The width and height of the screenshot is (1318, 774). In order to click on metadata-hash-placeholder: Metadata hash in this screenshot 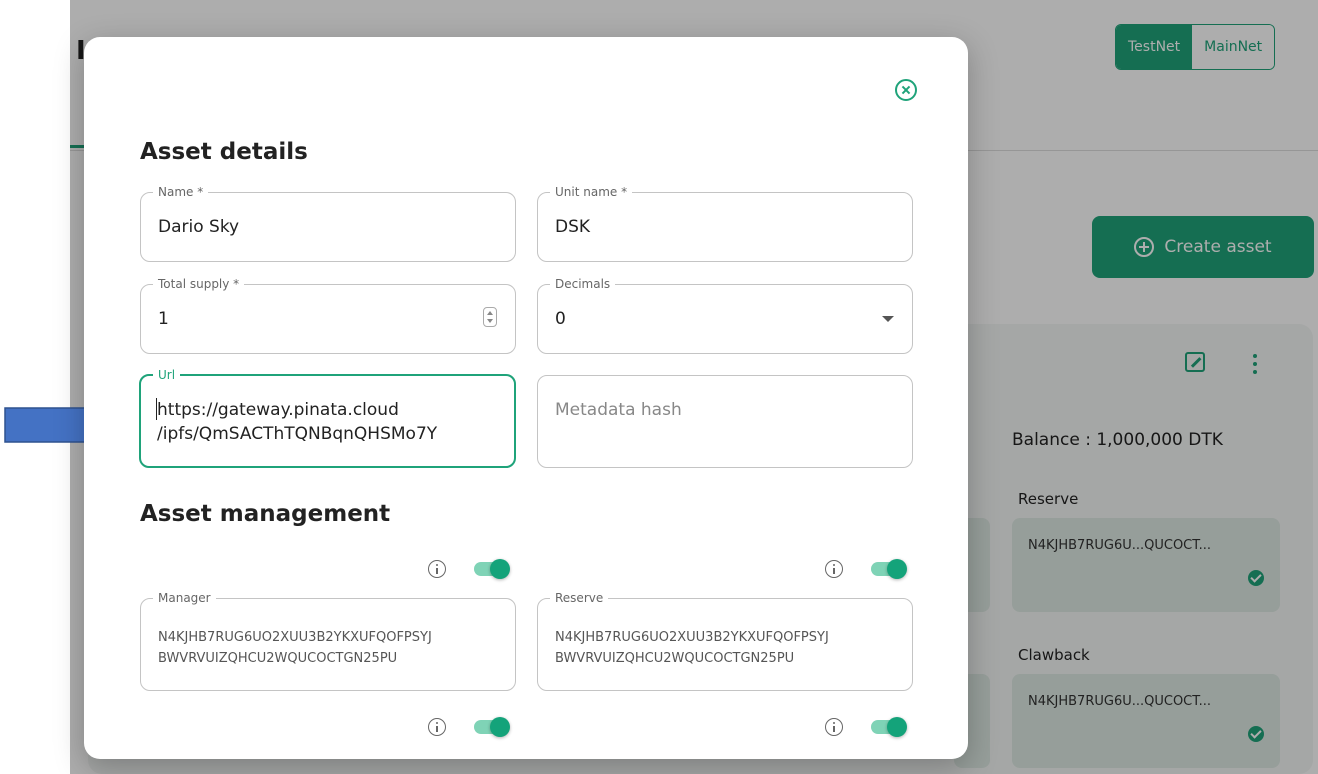, I will do `click(618, 410)`.